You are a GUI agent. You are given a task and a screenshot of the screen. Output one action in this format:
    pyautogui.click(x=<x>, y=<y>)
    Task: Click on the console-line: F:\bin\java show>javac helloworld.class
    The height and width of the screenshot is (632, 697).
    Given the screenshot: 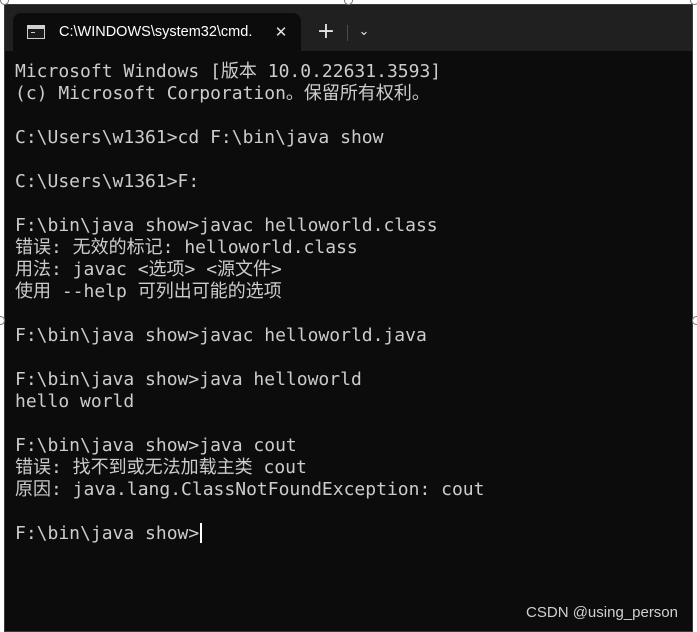 What is the action you would take?
    pyautogui.click(x=226, y=225)
    